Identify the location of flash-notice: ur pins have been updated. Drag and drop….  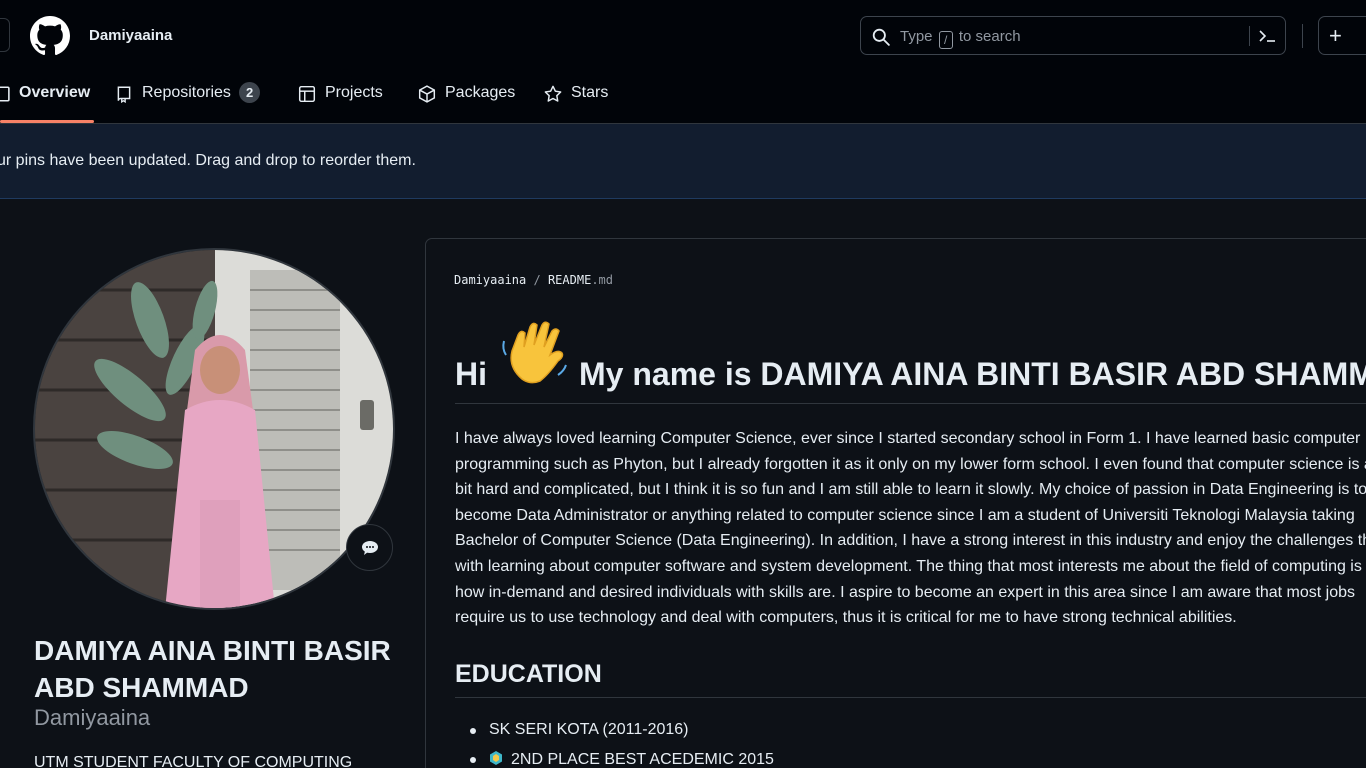
(683, 161).